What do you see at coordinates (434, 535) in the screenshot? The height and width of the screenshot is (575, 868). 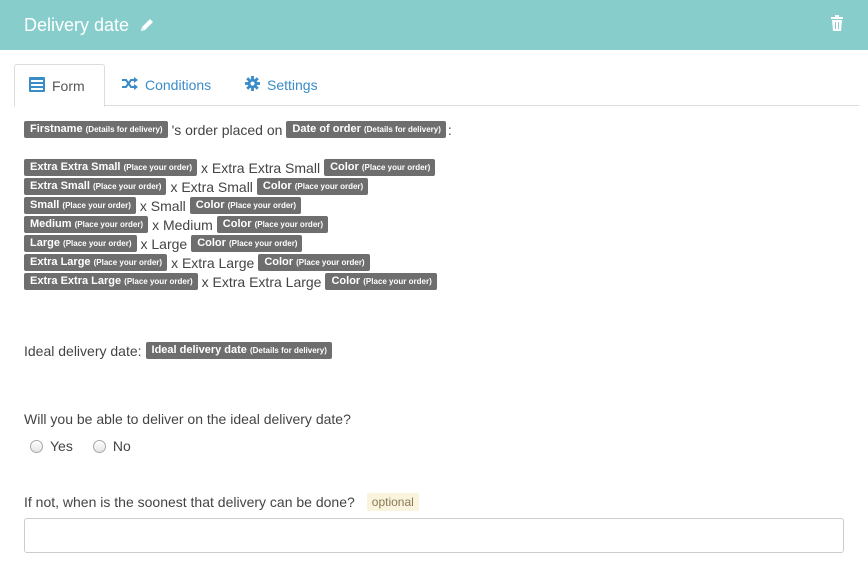 I see `soonest-date-input` at bounding box center [434, 535].